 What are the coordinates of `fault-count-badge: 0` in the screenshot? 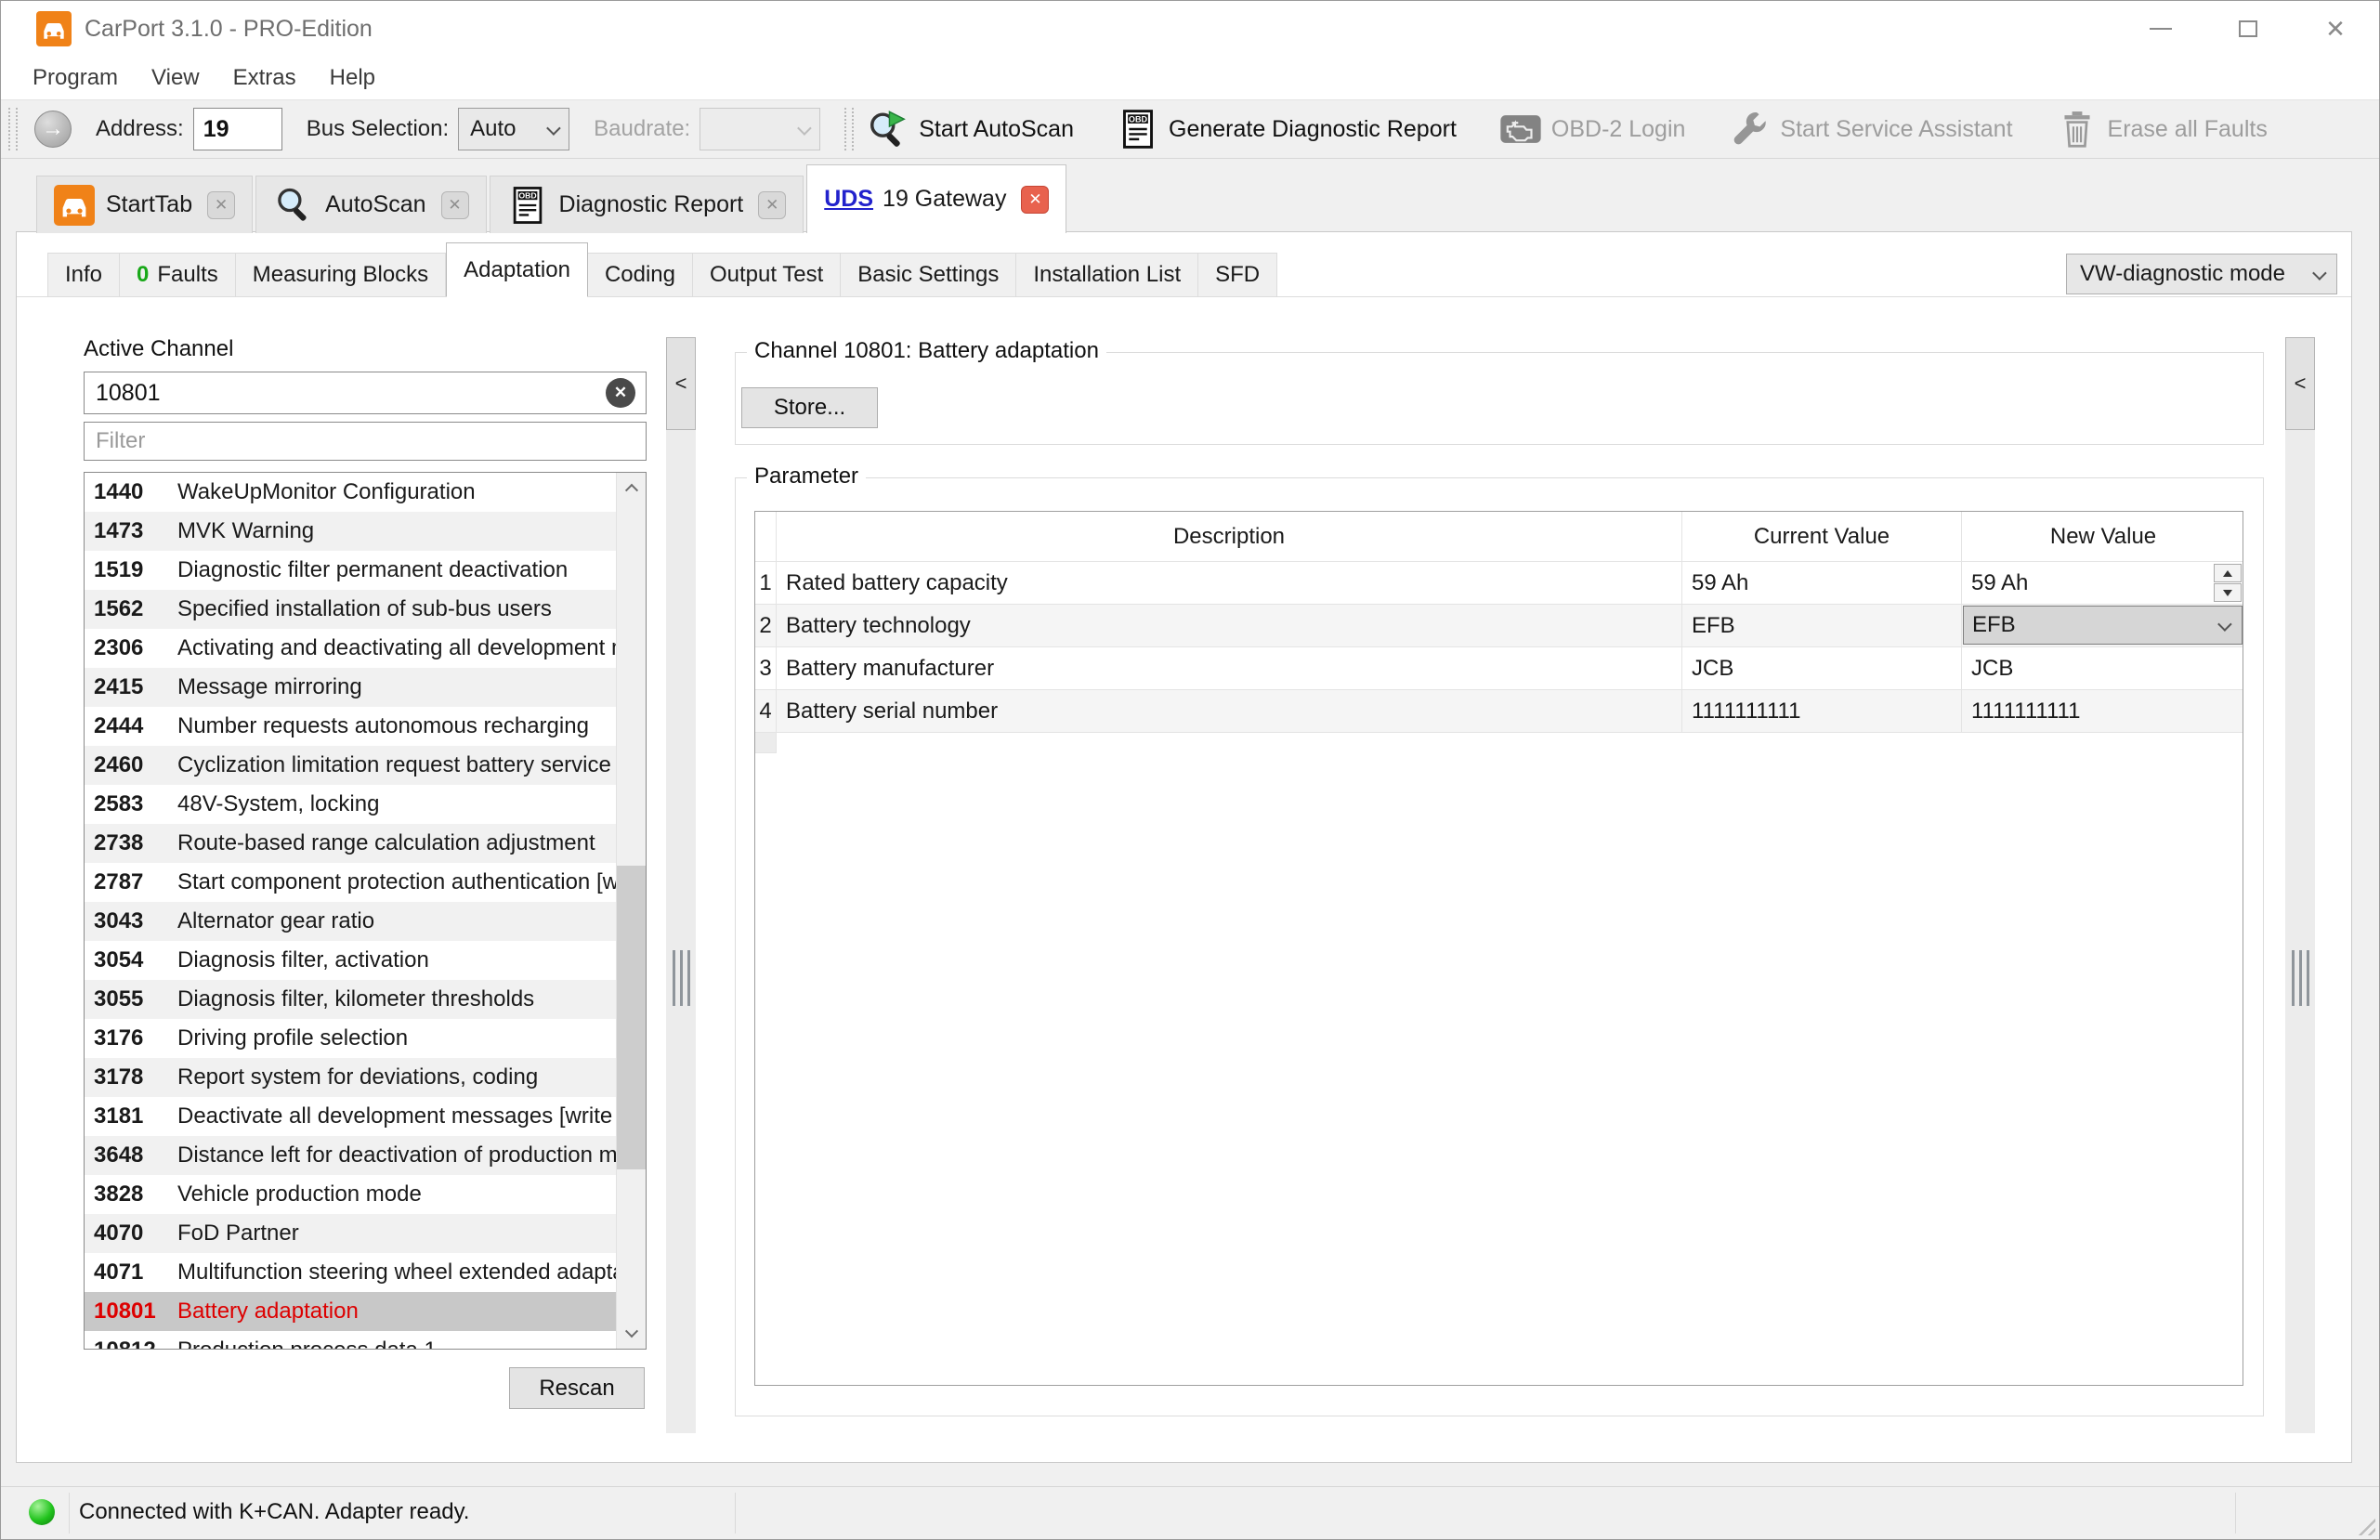 It's located at (143, 274).